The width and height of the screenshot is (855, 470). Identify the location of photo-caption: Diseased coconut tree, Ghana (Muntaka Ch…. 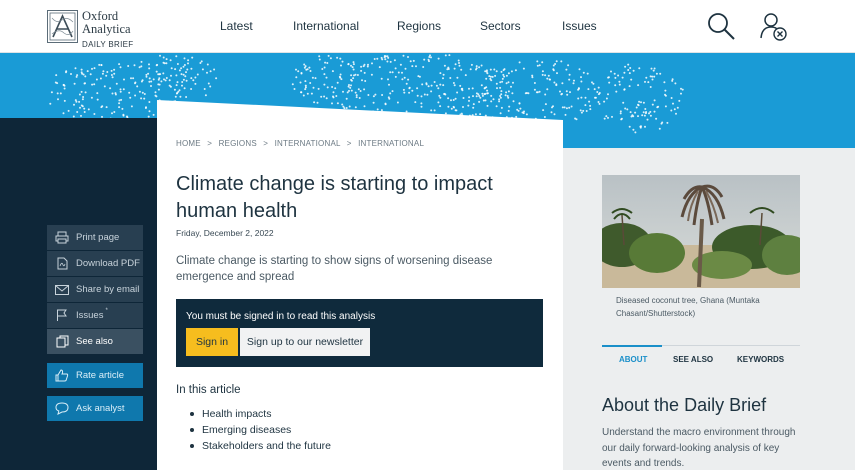
(688, 307).